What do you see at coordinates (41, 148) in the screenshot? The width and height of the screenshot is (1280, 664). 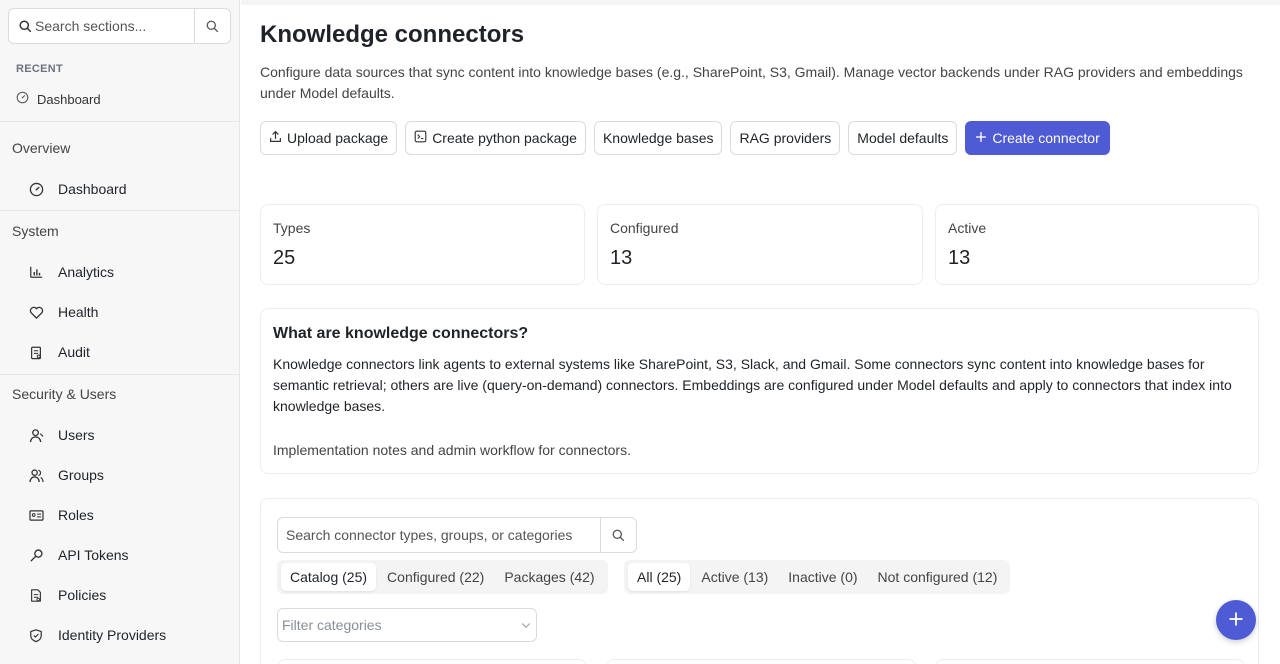 I see `section-title-overview: Overview` at bounding box center [41, 148].